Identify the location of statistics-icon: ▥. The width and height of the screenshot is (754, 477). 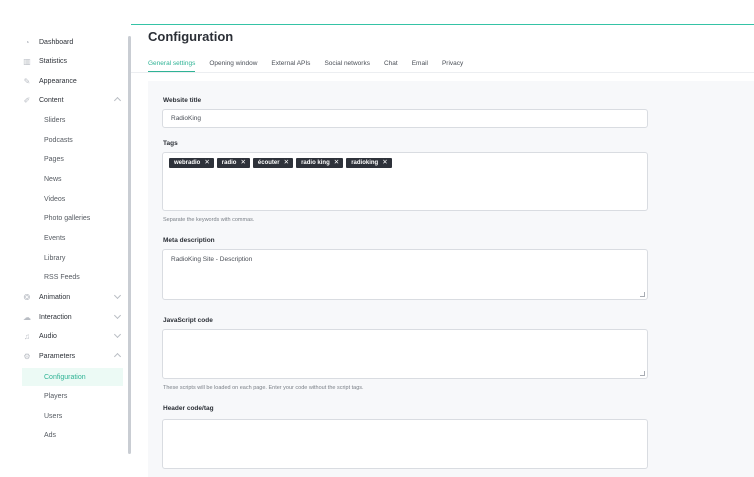
(27, 61).